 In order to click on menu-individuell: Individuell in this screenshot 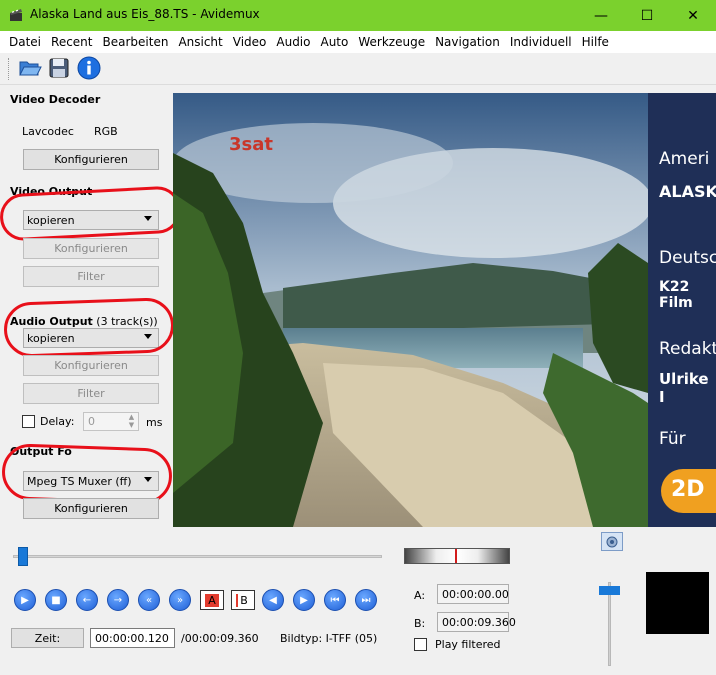, I will do `click(541, 42)`.